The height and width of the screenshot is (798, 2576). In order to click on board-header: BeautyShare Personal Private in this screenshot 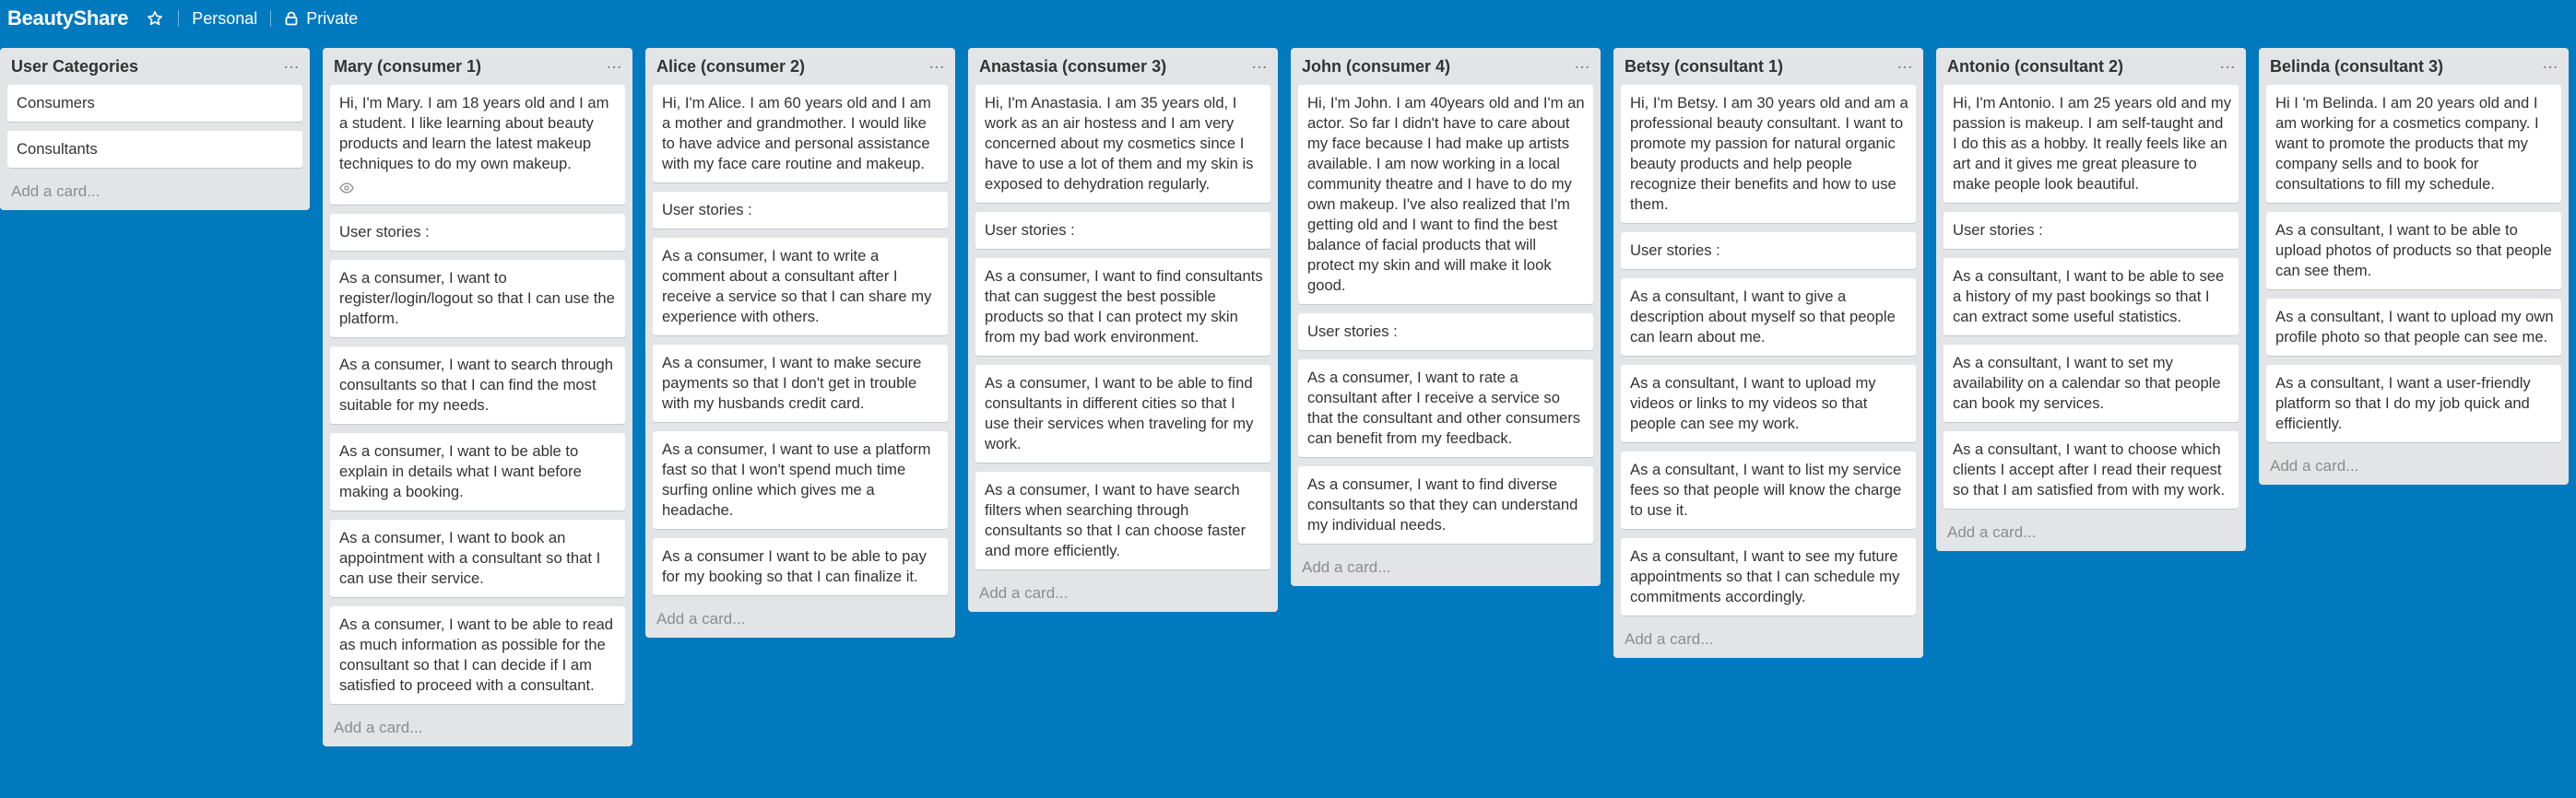, I will do `click(1288, 19)`.